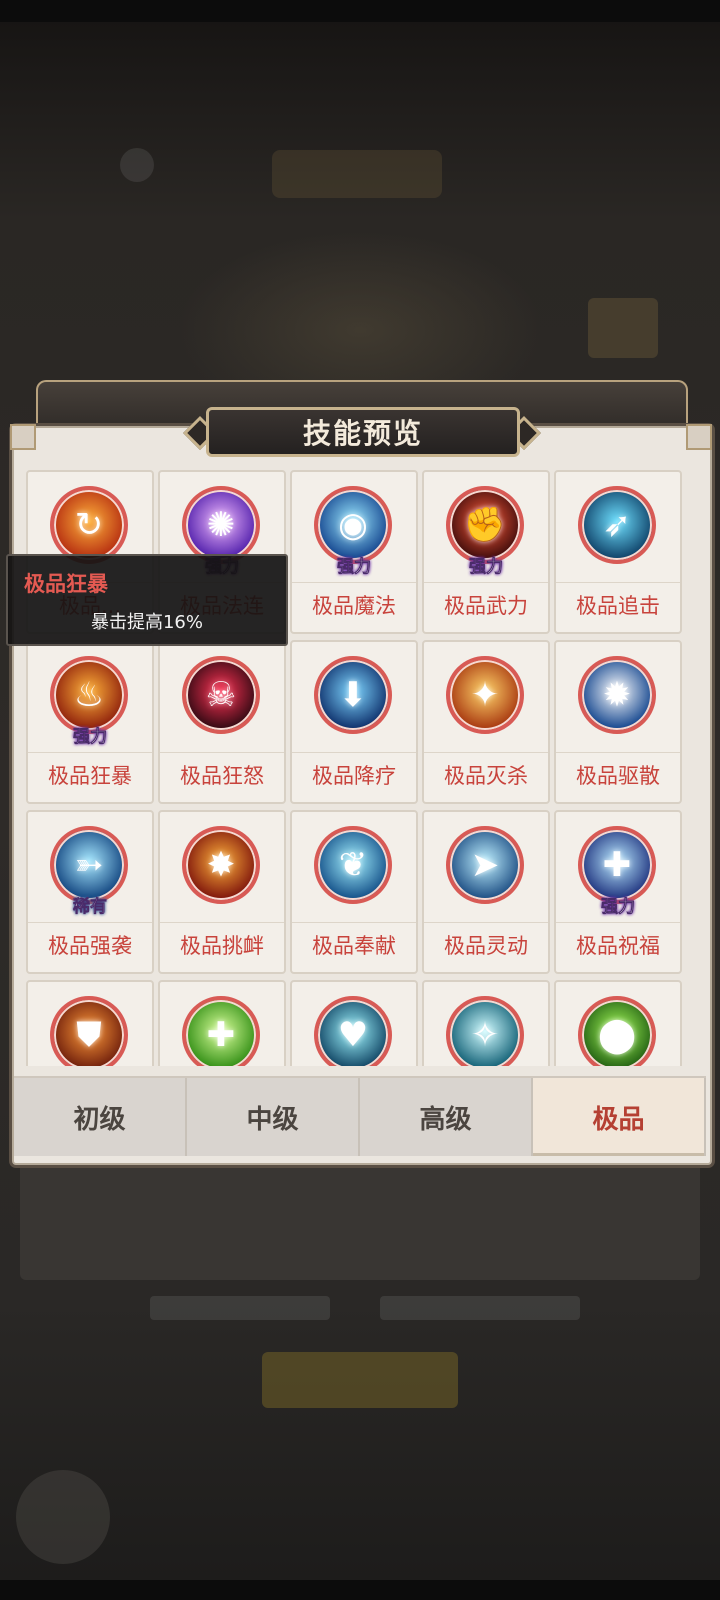 The image size is (720, 1600). I want to click on icon-glyph: ↻, so click(89, 525).